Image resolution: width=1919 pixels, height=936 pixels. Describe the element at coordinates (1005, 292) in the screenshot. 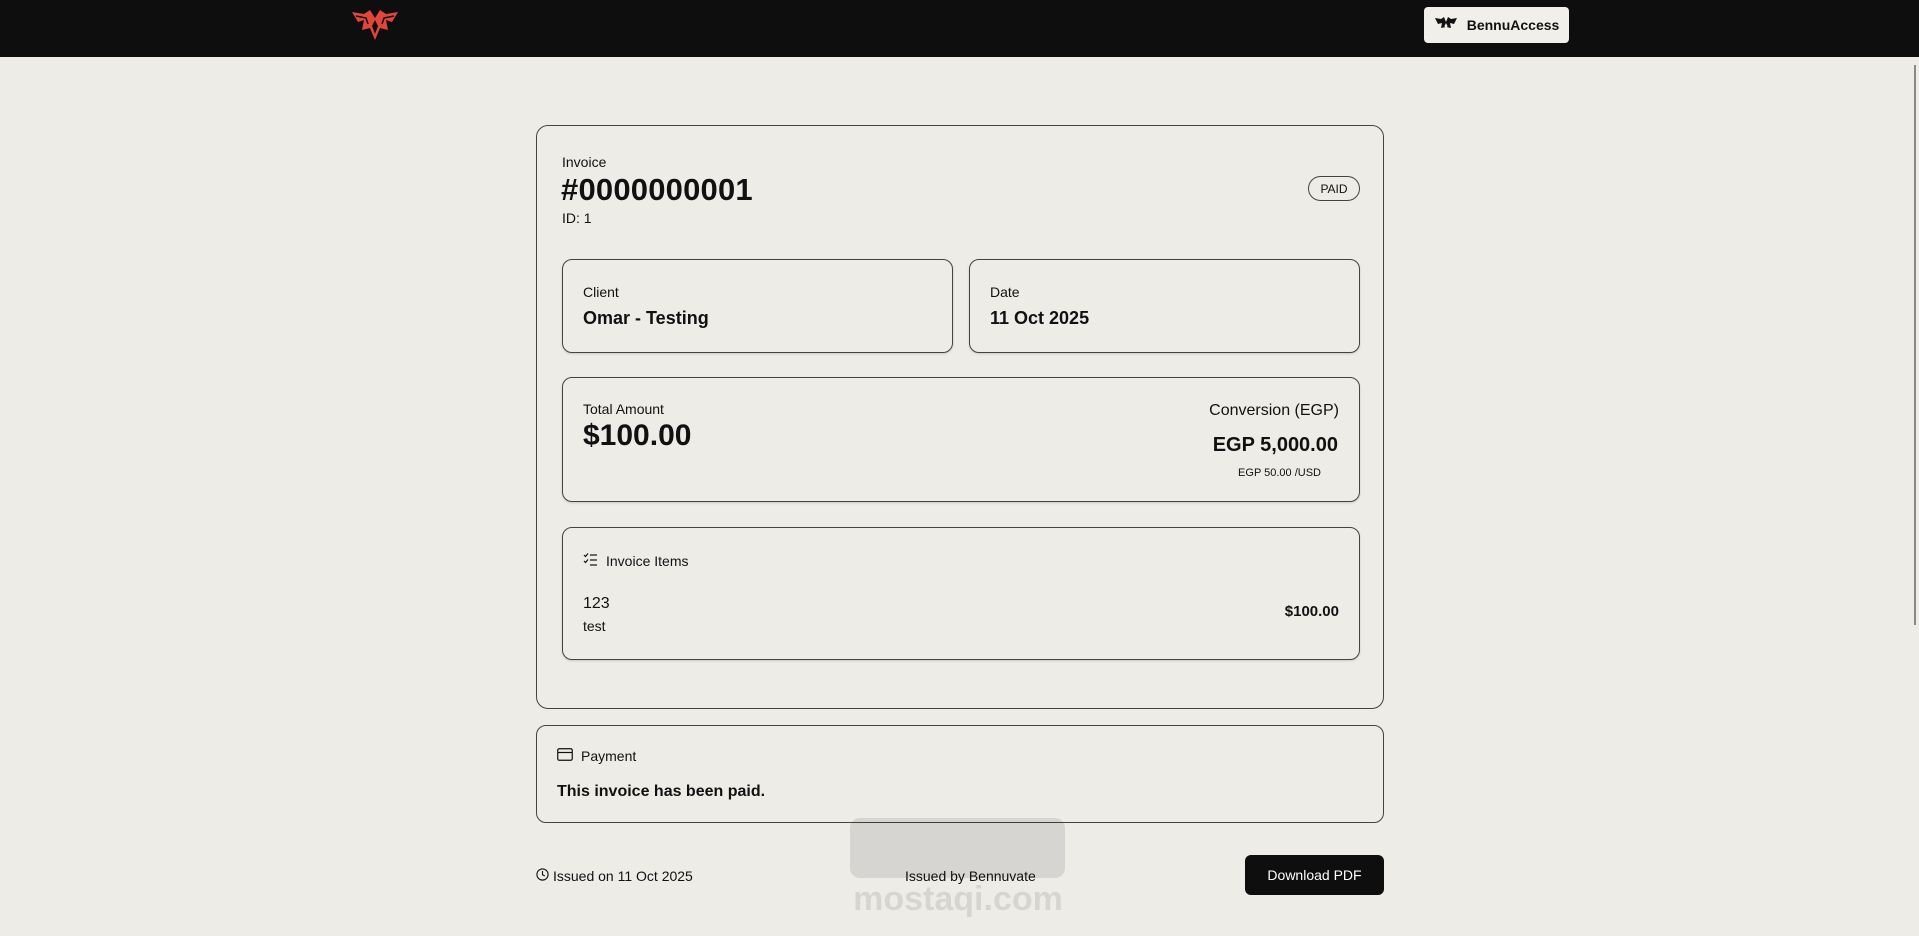

I see `date-label: Date` at that location.